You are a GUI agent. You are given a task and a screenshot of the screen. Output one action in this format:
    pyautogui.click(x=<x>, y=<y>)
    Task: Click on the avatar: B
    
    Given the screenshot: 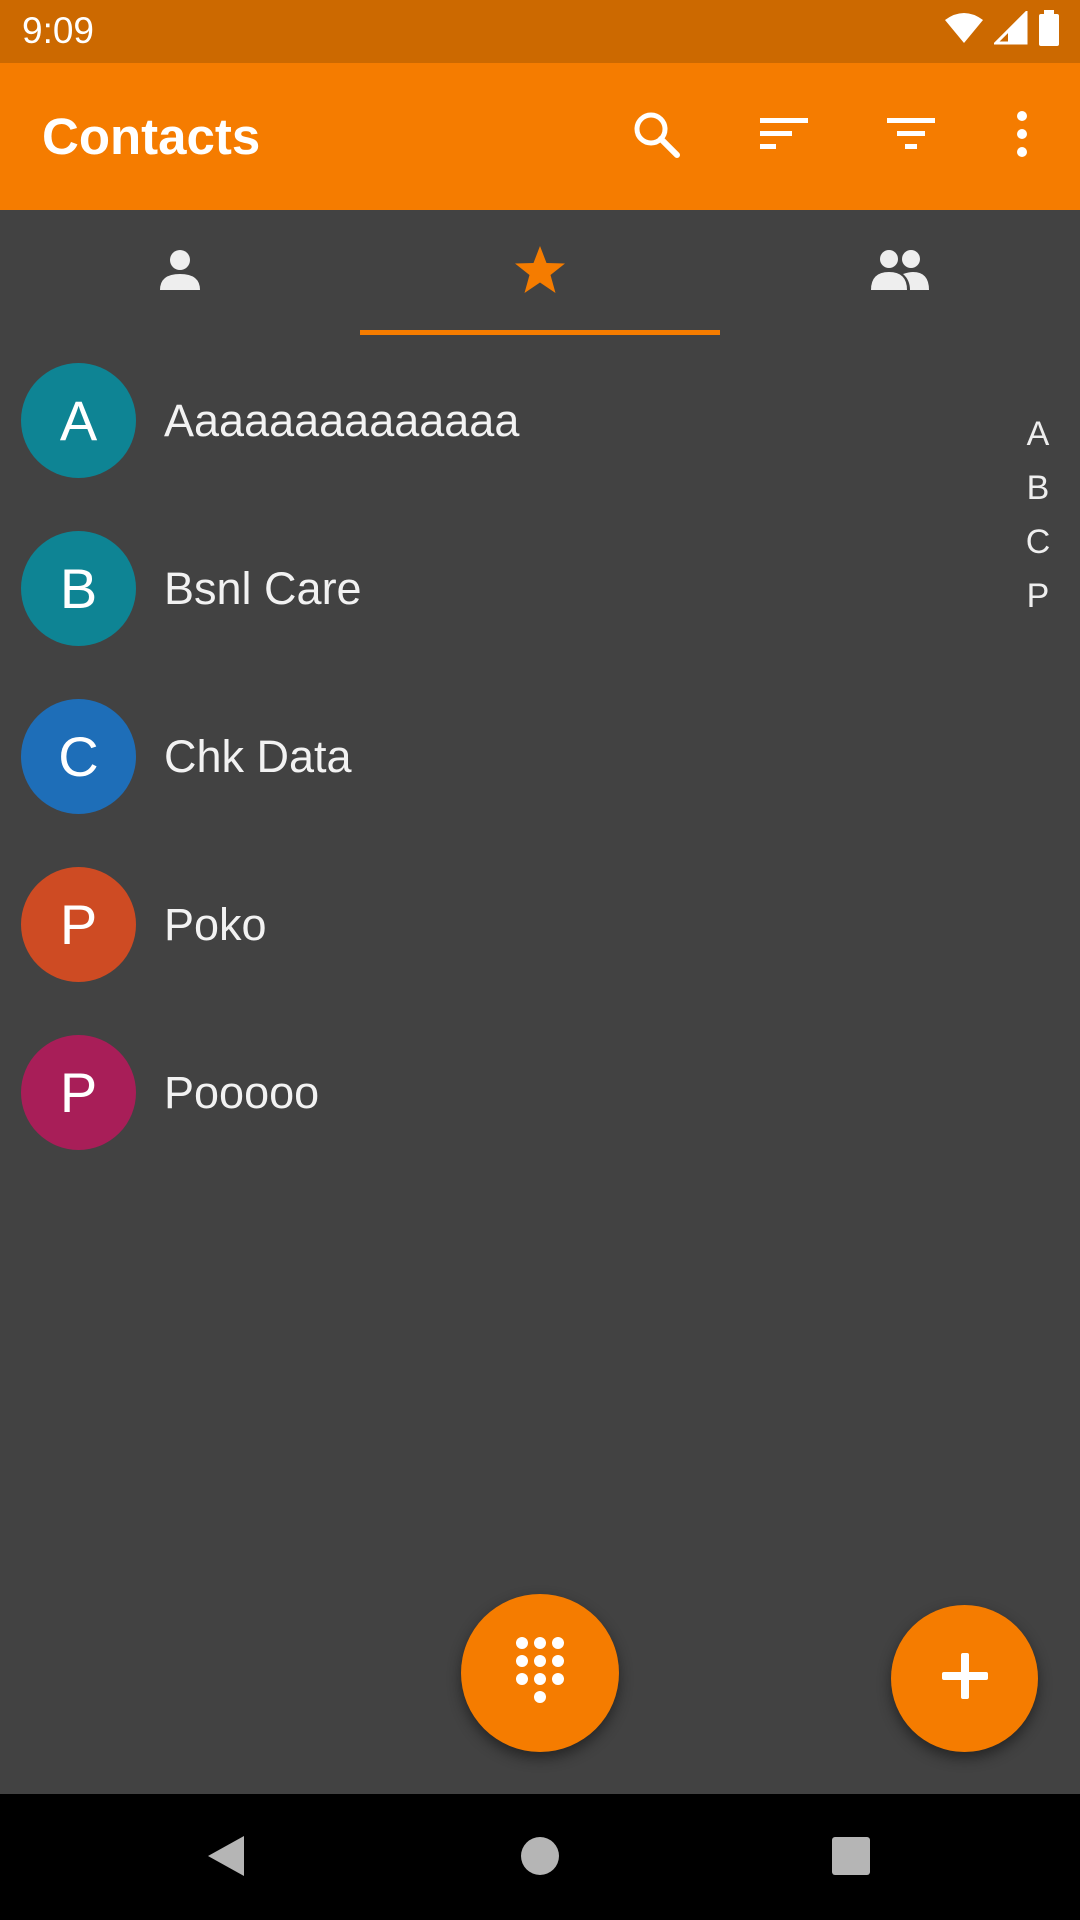 What is the action you would take?
    pyautogui.click(x=78, y=588)
    